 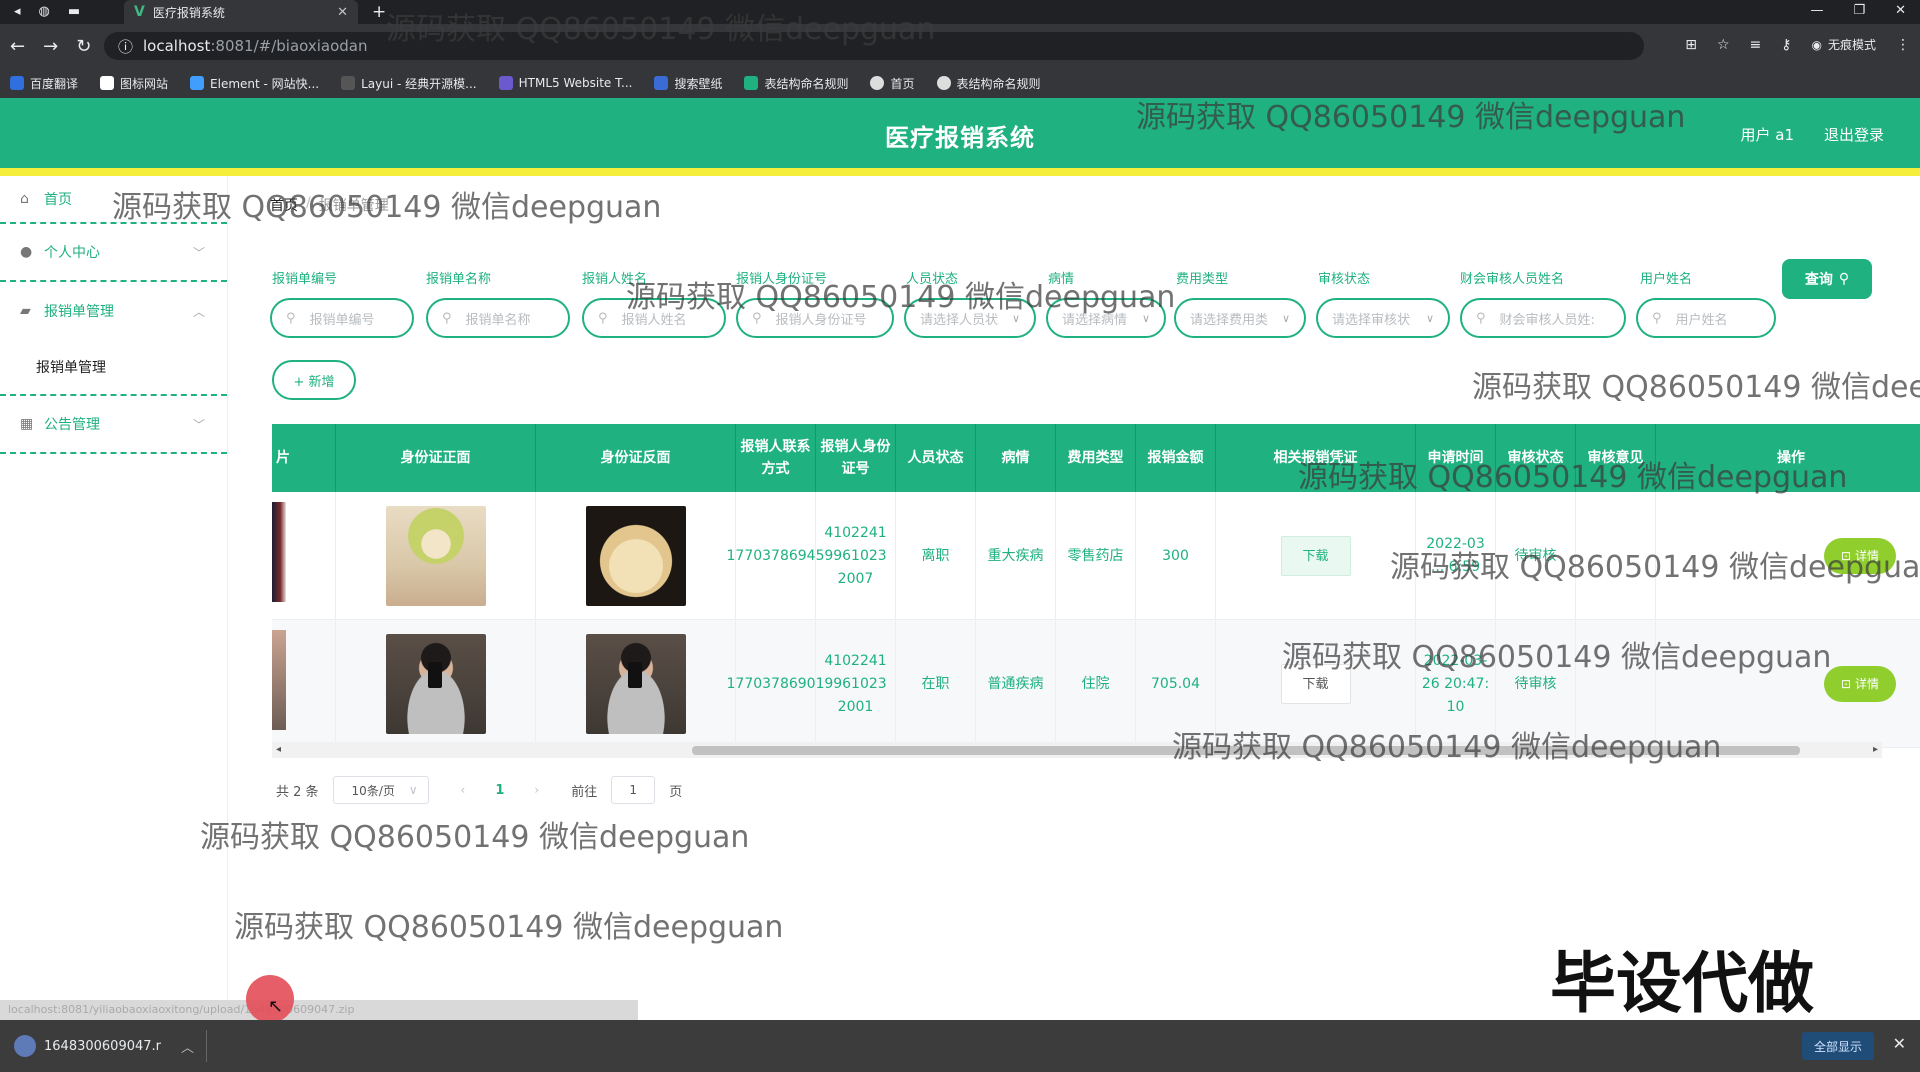 I want to click on add-label: + 新增, so click(x=314, y=382).